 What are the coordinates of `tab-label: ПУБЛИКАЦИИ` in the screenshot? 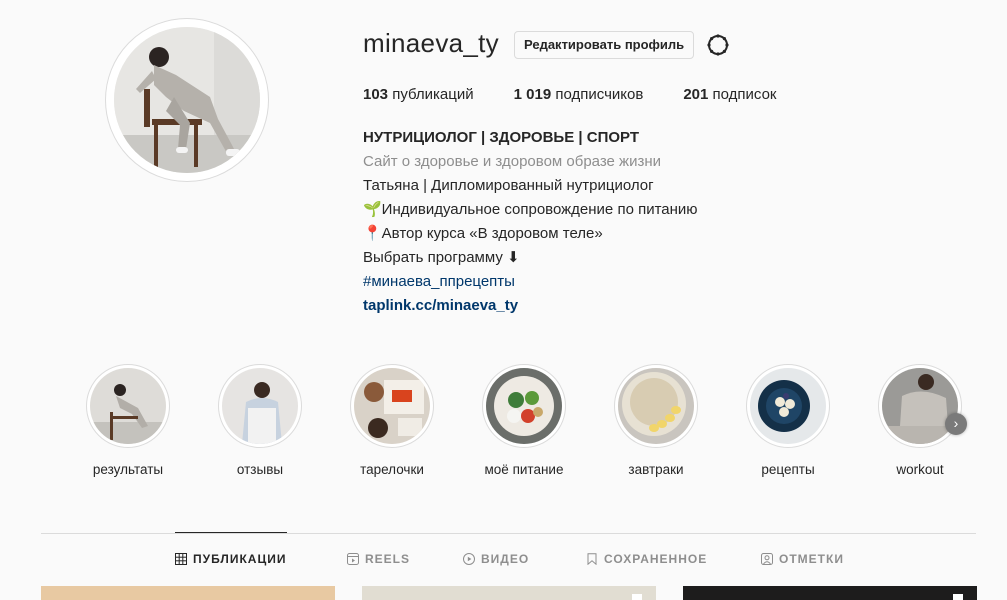 It's located at (240, 559).